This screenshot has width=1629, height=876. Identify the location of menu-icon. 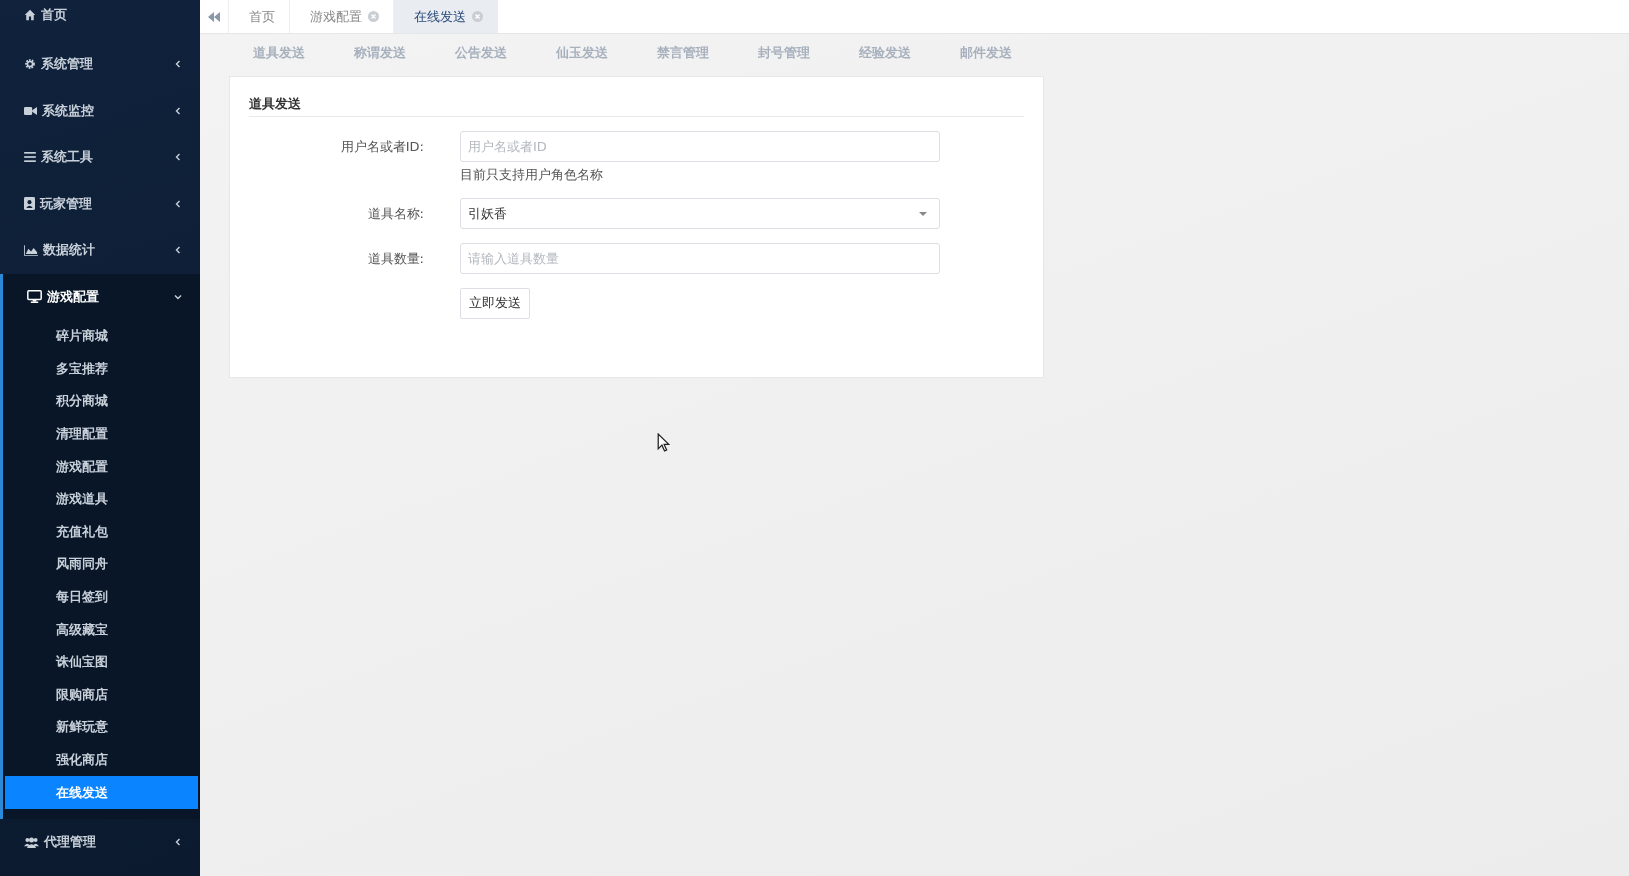
(30, 157).